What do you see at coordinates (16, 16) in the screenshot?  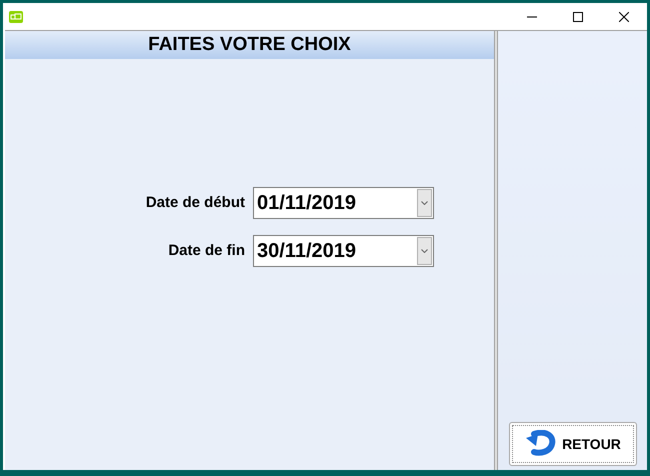 I see `app-icon` at bounding box center [16, 16].